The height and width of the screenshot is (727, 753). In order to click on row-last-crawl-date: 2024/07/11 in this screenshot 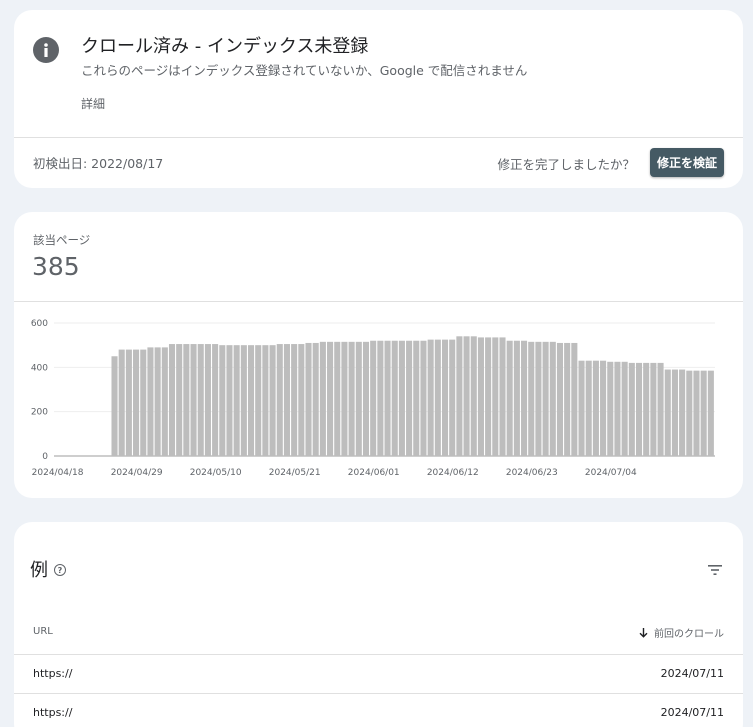, I will do `click(692, 712)`.